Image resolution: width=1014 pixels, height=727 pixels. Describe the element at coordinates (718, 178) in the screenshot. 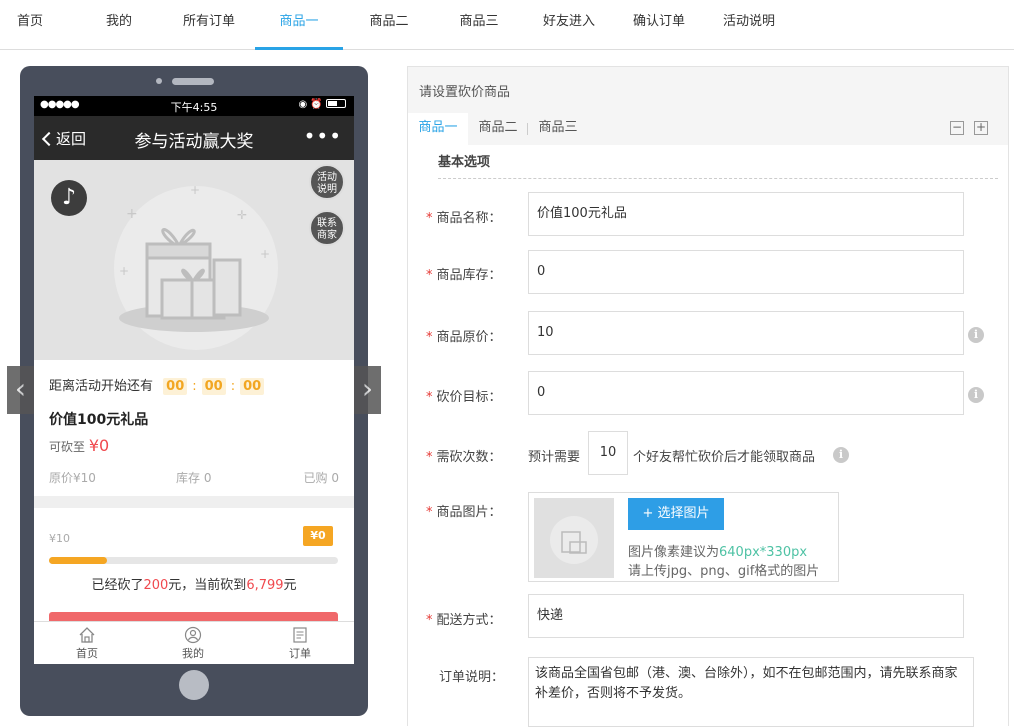

I see `section-divider` at that location.